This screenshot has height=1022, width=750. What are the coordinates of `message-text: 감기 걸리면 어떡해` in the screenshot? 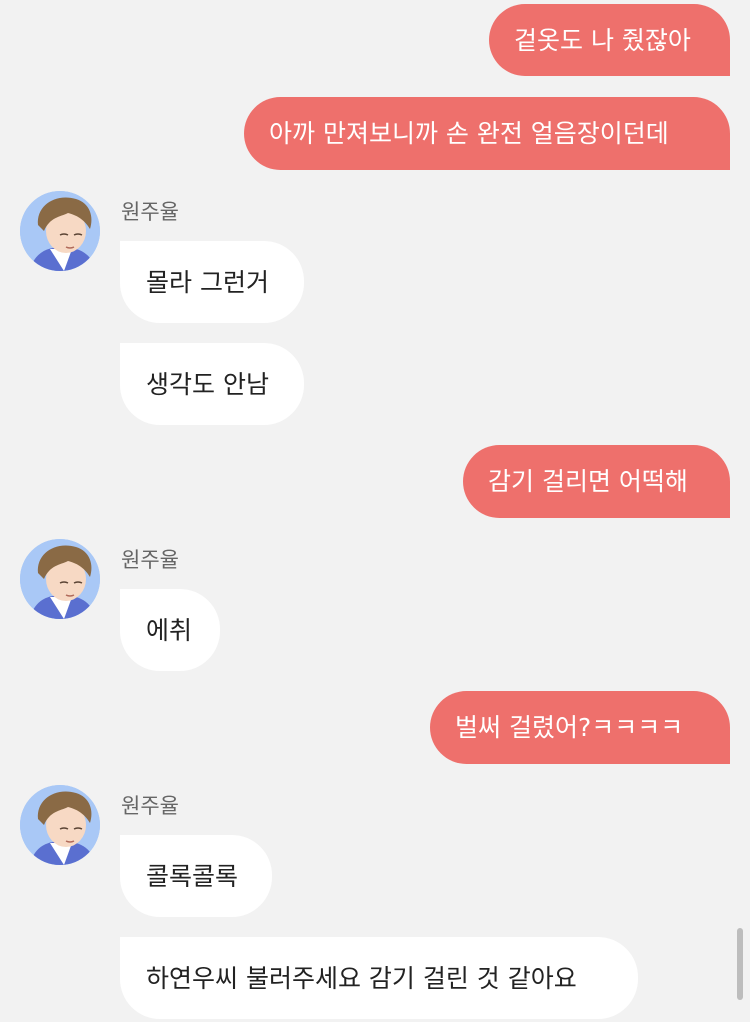 It's located at (588, 481).